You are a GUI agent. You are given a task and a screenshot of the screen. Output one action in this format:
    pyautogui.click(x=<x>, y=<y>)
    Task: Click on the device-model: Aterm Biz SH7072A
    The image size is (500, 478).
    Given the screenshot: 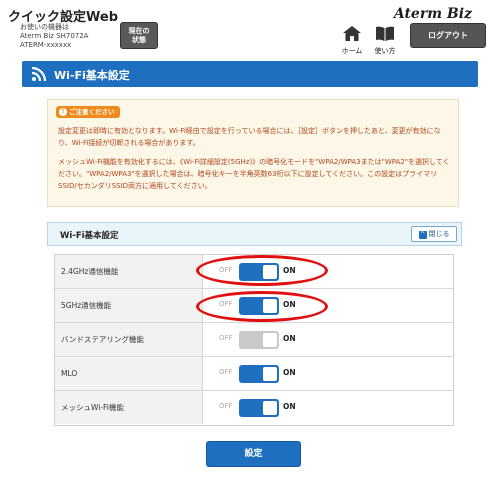 What is the action you would take?
    pyautogui.click(x=54, y=36)
    